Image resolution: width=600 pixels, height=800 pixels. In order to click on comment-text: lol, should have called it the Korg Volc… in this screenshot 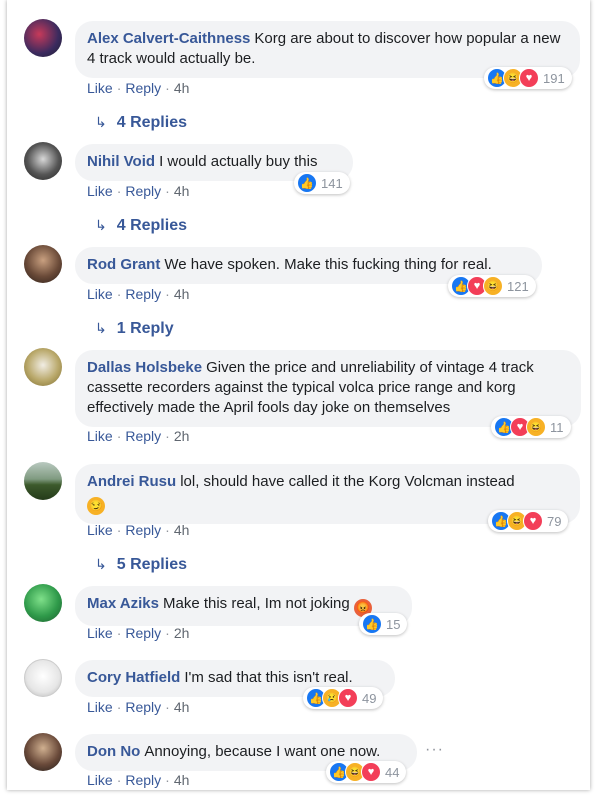, I will do `click(347, 481)`.